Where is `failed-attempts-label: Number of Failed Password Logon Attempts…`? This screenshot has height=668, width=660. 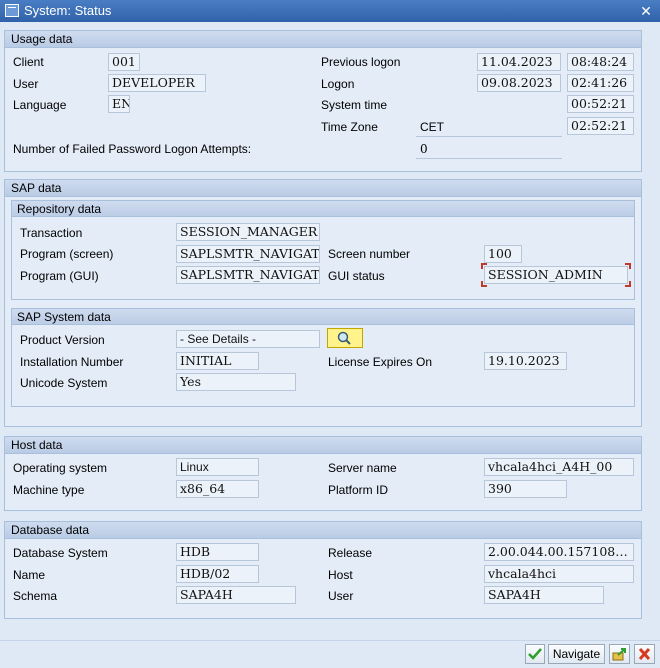
failed-attempts-label: Number of Failed Password Logon Attempts… is located at coordinates (132, 149).